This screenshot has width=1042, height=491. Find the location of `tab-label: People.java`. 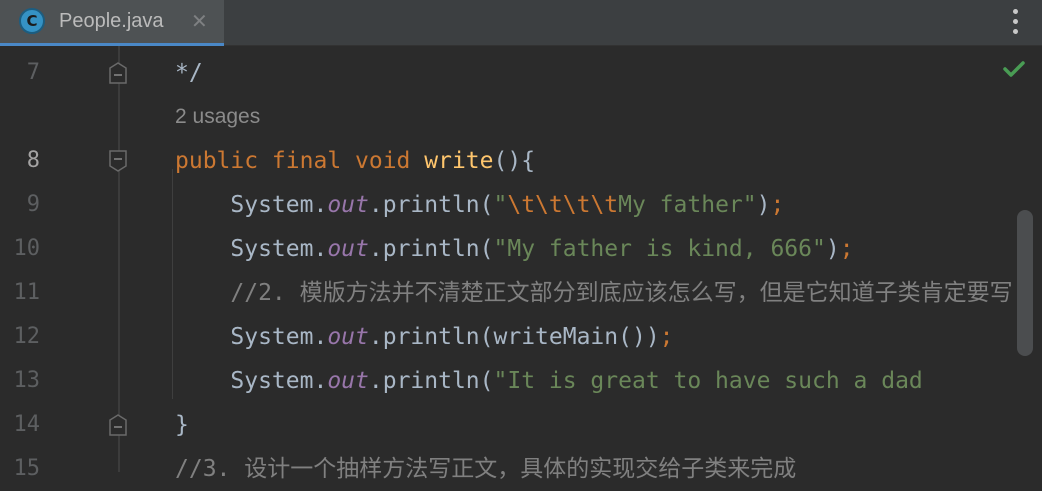

tab-label: People.java is located at coordinates (111, 21).